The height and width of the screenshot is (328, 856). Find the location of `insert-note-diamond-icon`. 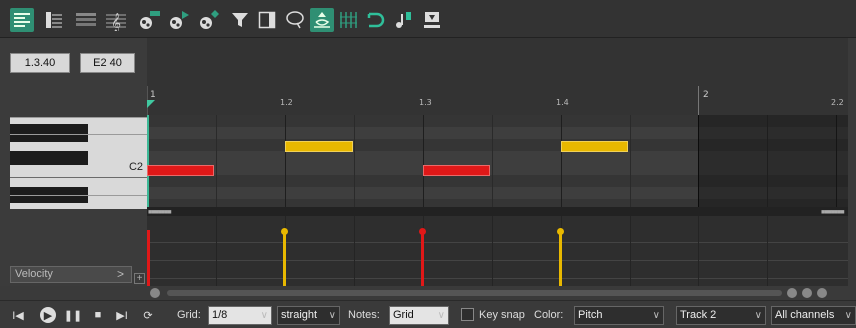

insert-note-diamond-icon is located at coordinates (210, 20).